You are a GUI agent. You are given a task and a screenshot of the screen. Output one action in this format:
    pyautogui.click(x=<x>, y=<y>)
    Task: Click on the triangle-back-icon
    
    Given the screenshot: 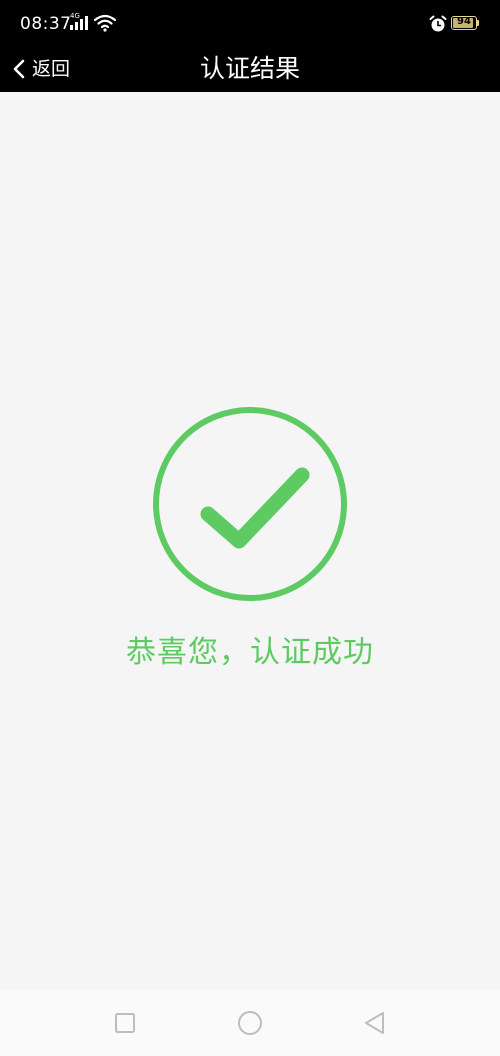 What is the action you would take?
    pyautogui.click(x=374, y=1023)
    